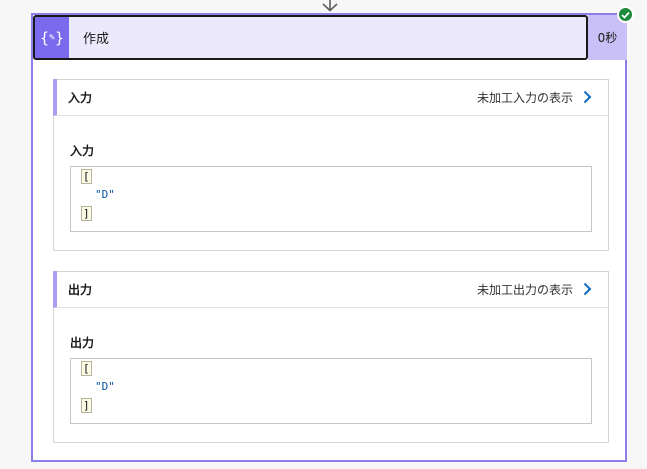 This screenshot has height=469, width=647. What do you see at coordinates (96, 39) in the screenshot?
I see `action-title: 作成` at bounding box center [96, 39].